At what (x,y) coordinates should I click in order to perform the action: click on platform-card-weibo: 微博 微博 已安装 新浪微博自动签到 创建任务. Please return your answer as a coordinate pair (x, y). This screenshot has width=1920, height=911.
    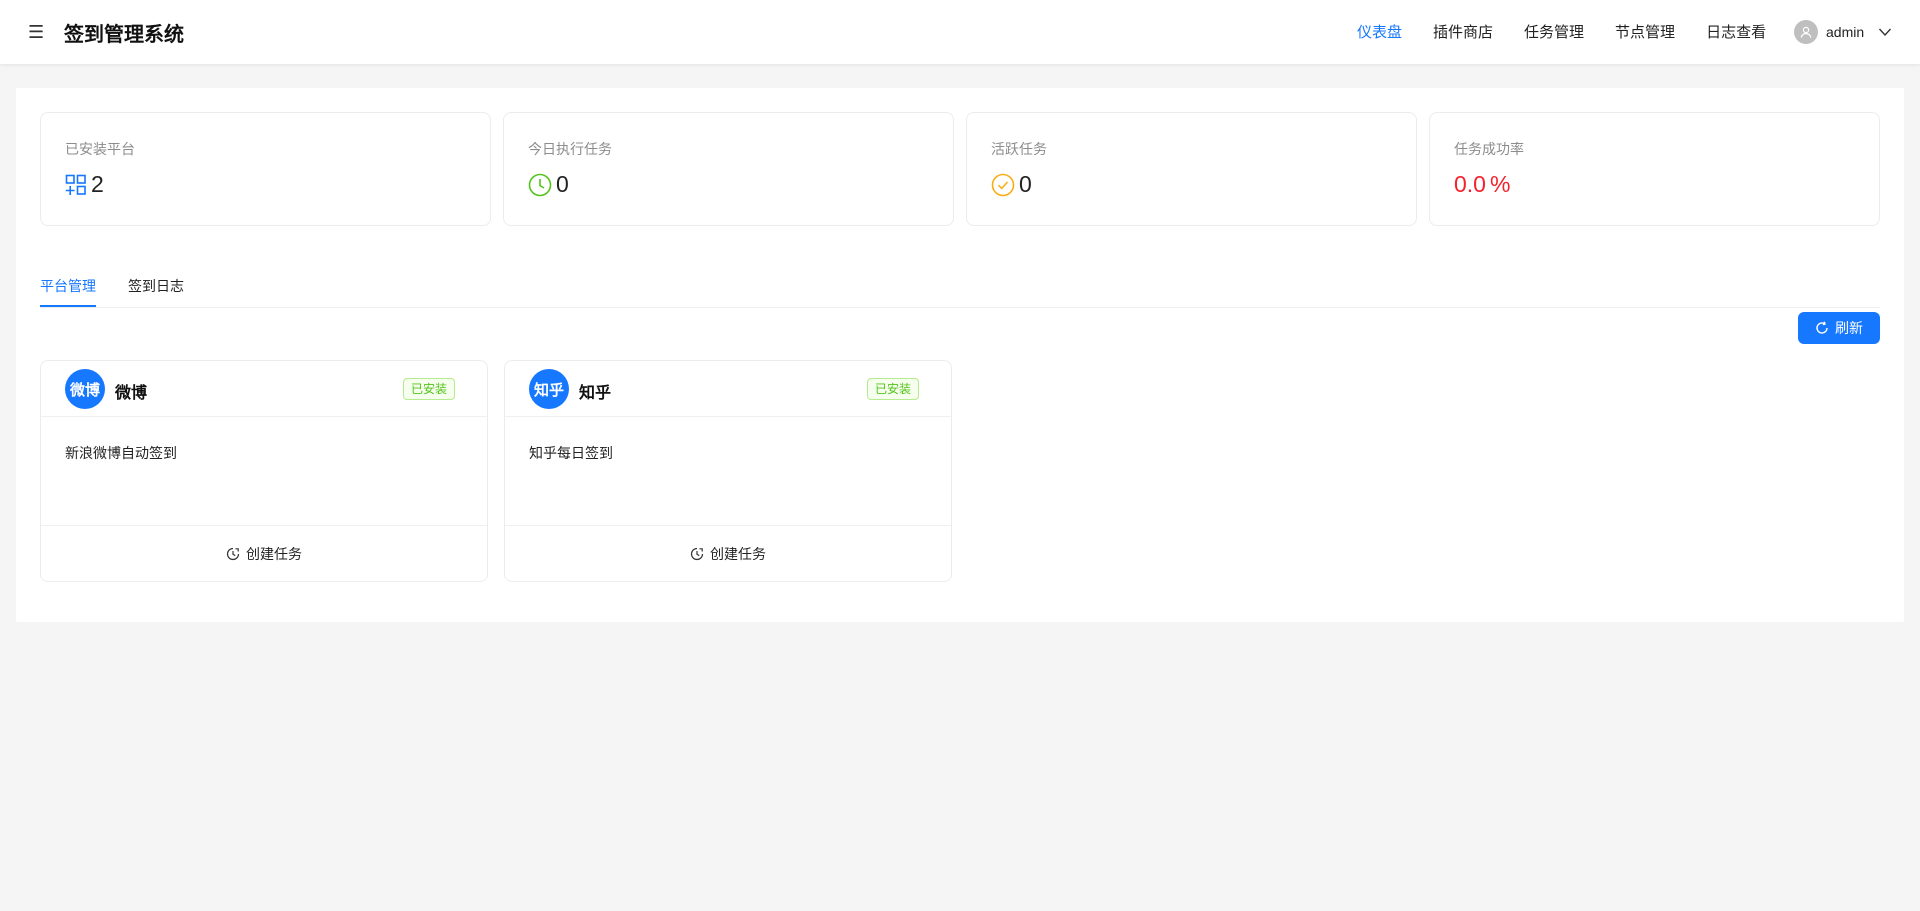
    Looking at the image, I should click on (264, 471).